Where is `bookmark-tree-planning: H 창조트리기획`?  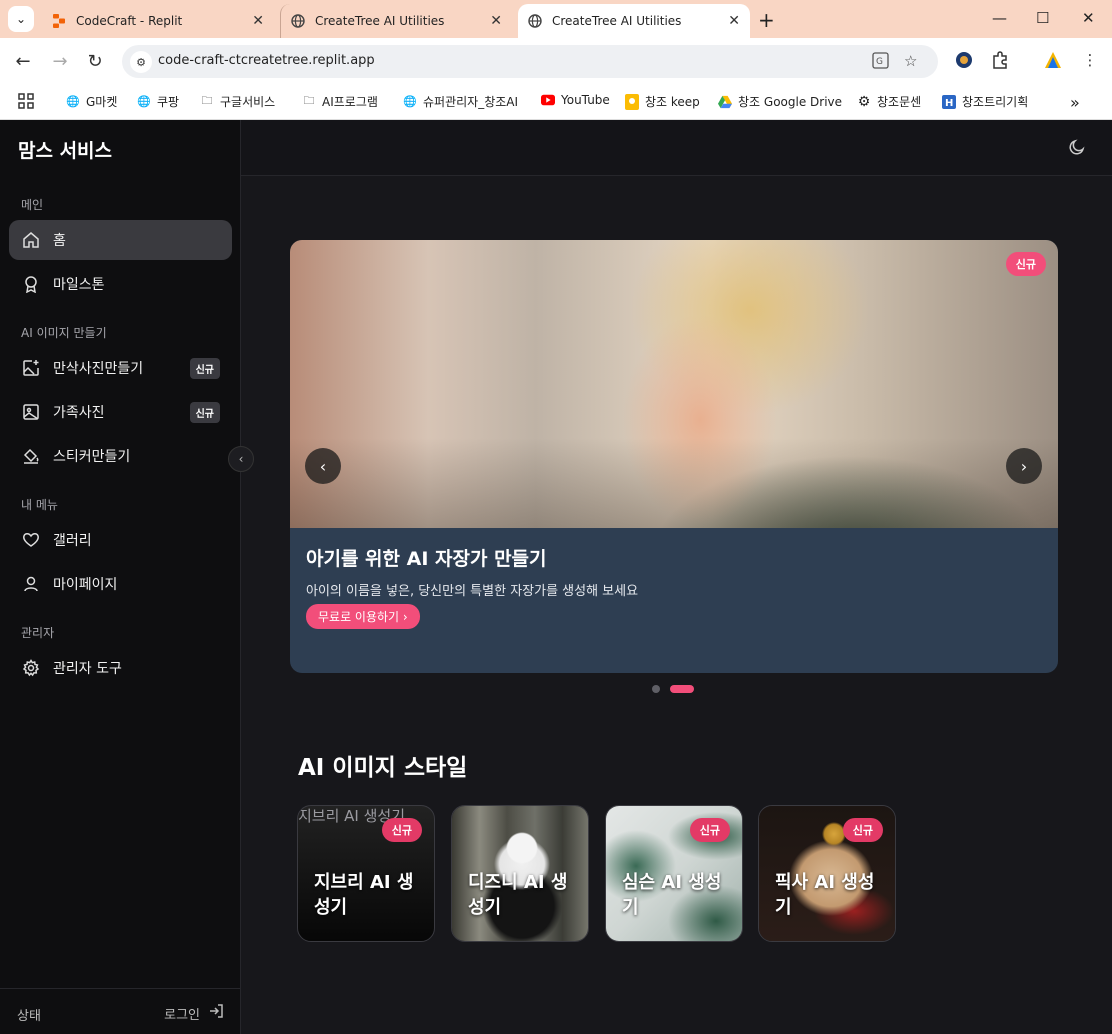
bookmark-tree-planning: H 창조트리기획 is located at coordinates (985, 101).